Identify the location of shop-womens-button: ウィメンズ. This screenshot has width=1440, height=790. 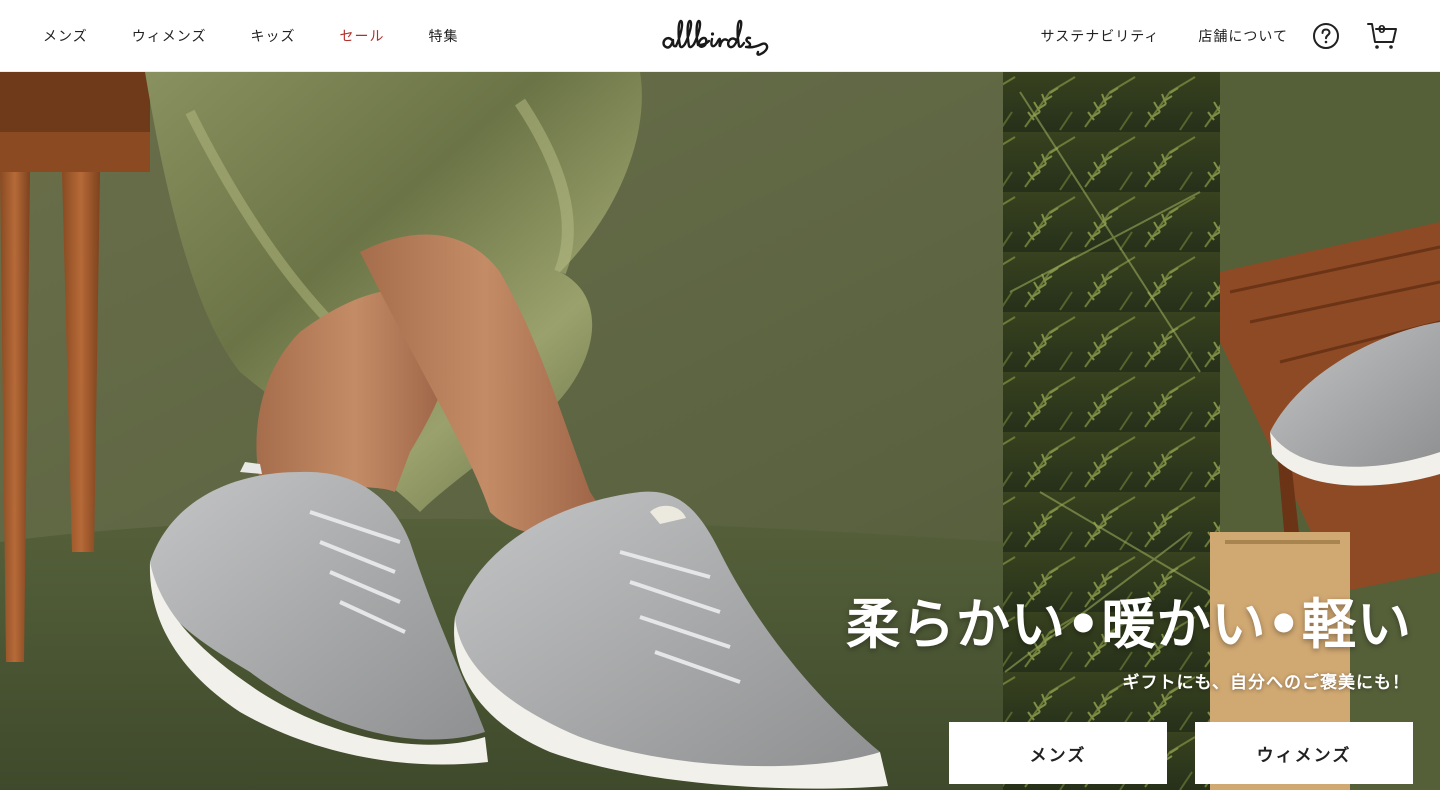
(1304, 753).